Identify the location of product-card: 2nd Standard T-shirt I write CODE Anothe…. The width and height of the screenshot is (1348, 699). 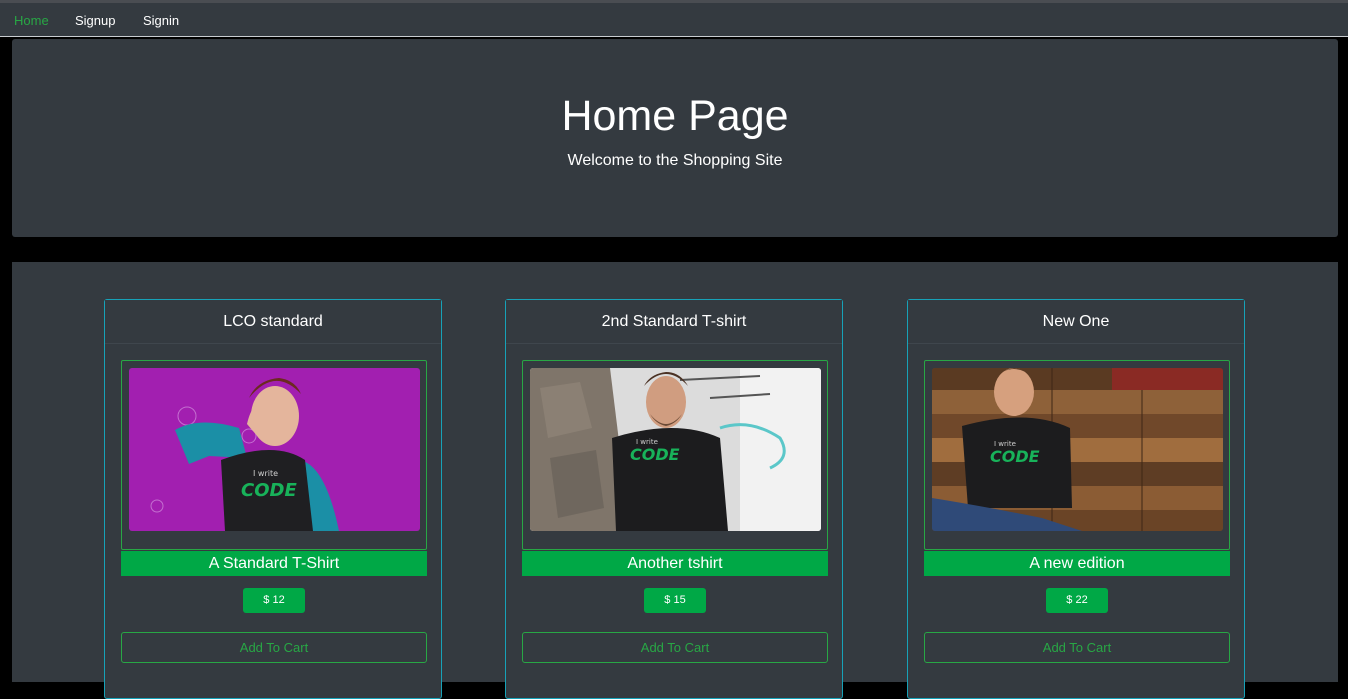
(674, 499).